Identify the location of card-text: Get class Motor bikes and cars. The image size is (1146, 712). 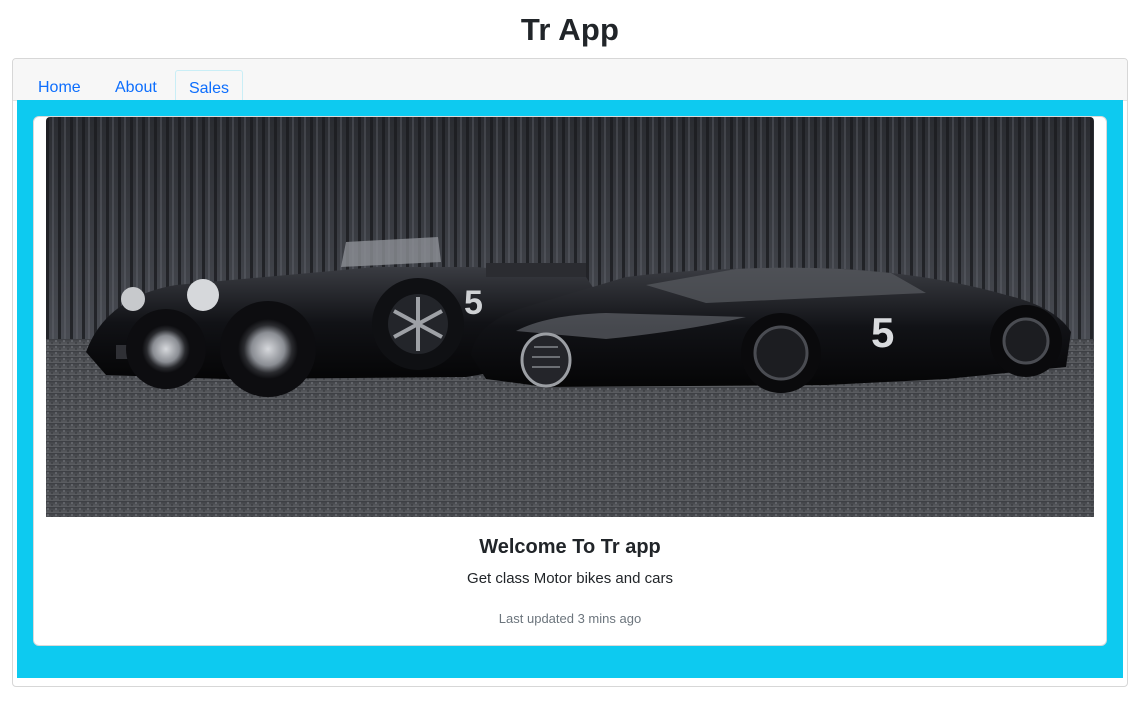
(570, 578).